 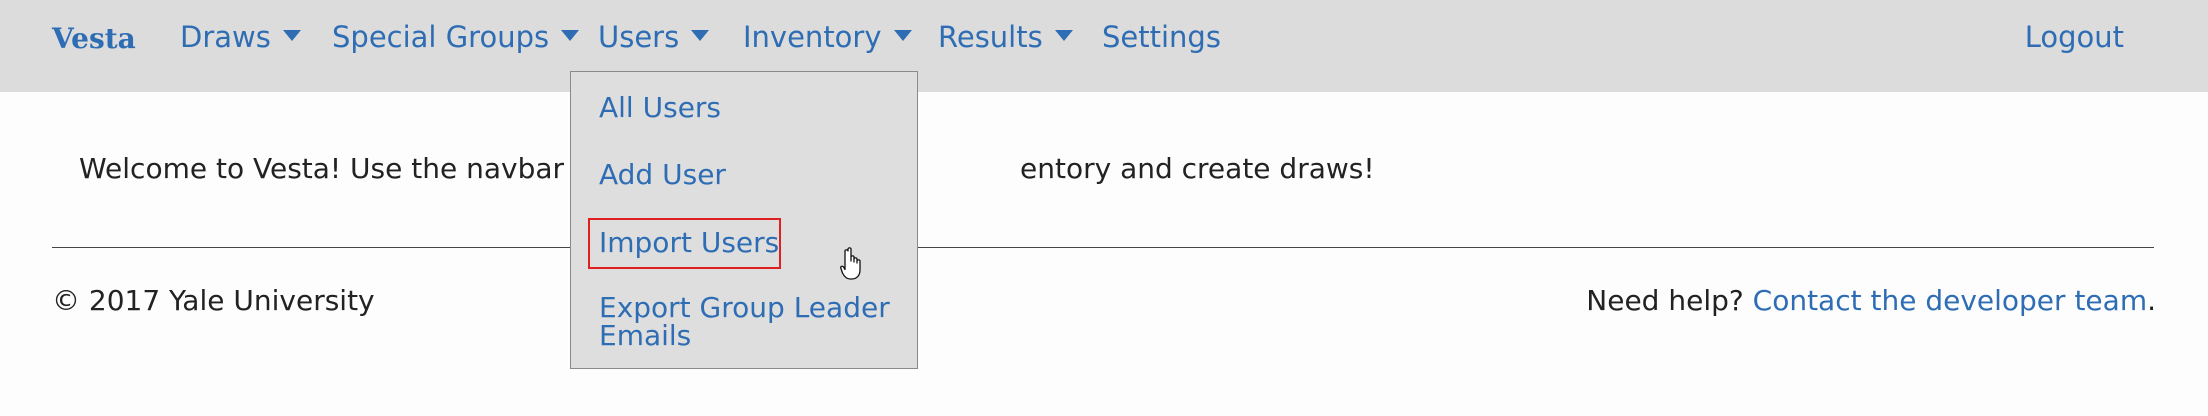 I want to click on menu-item-export-group-leader-emails: Export Group Leader Emails, so click(x=749, y=322).